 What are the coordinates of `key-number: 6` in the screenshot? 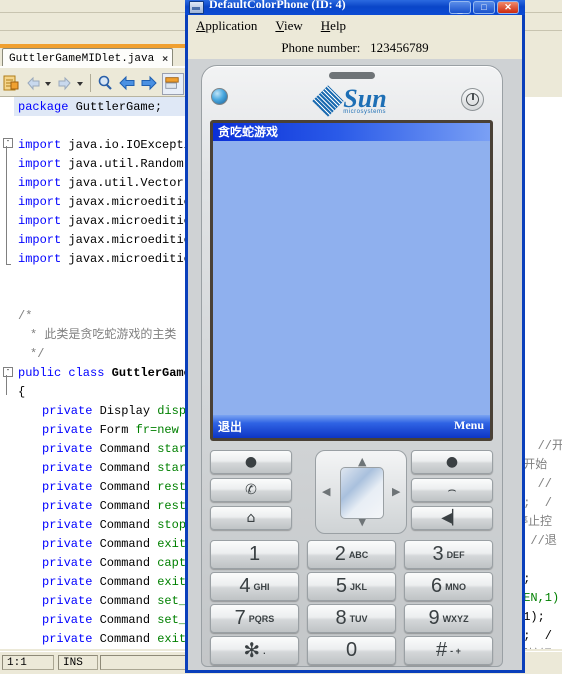 It's located at (436, 586).